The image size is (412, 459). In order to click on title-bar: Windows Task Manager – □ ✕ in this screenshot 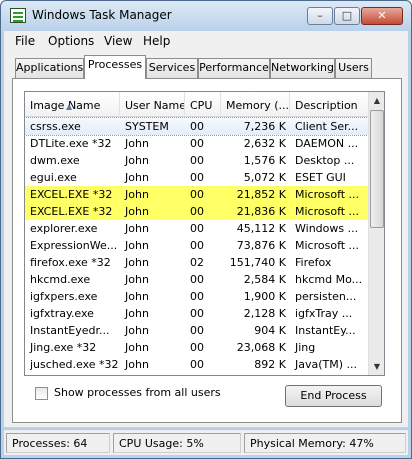, I will do `click(206, 16)`.